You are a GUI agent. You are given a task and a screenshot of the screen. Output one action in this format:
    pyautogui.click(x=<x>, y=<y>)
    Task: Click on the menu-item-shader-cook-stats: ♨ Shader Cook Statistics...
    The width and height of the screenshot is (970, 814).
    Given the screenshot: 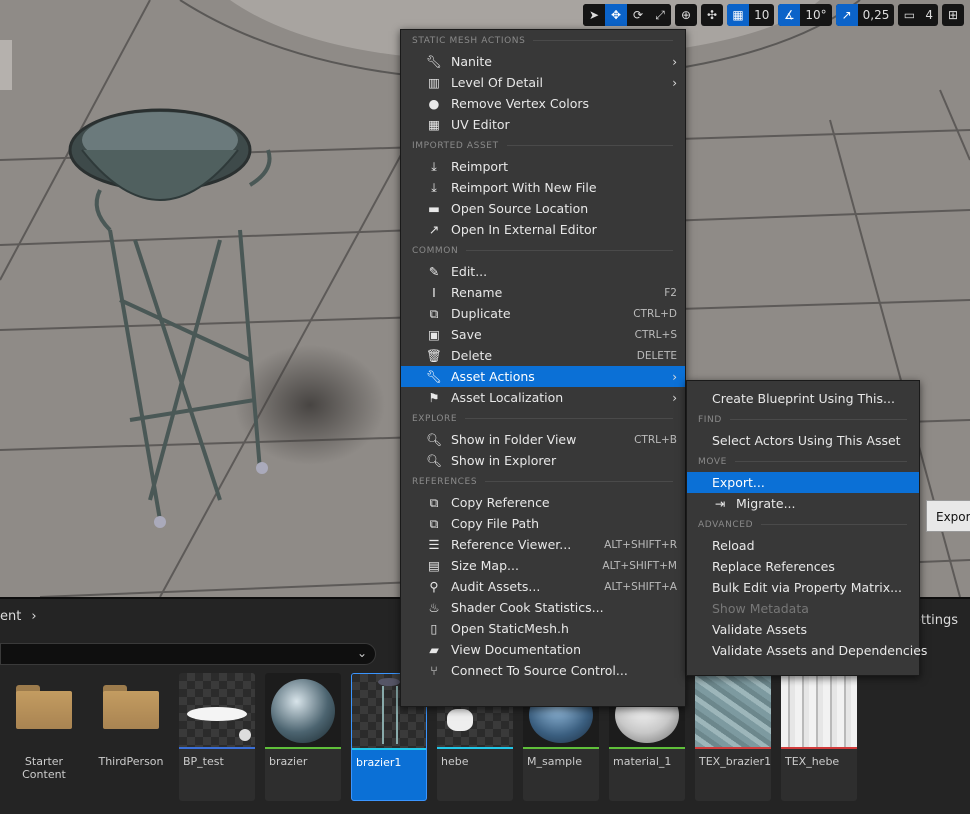 What is the action you would take?
    pyautogui.click(x=543, y=607)
    